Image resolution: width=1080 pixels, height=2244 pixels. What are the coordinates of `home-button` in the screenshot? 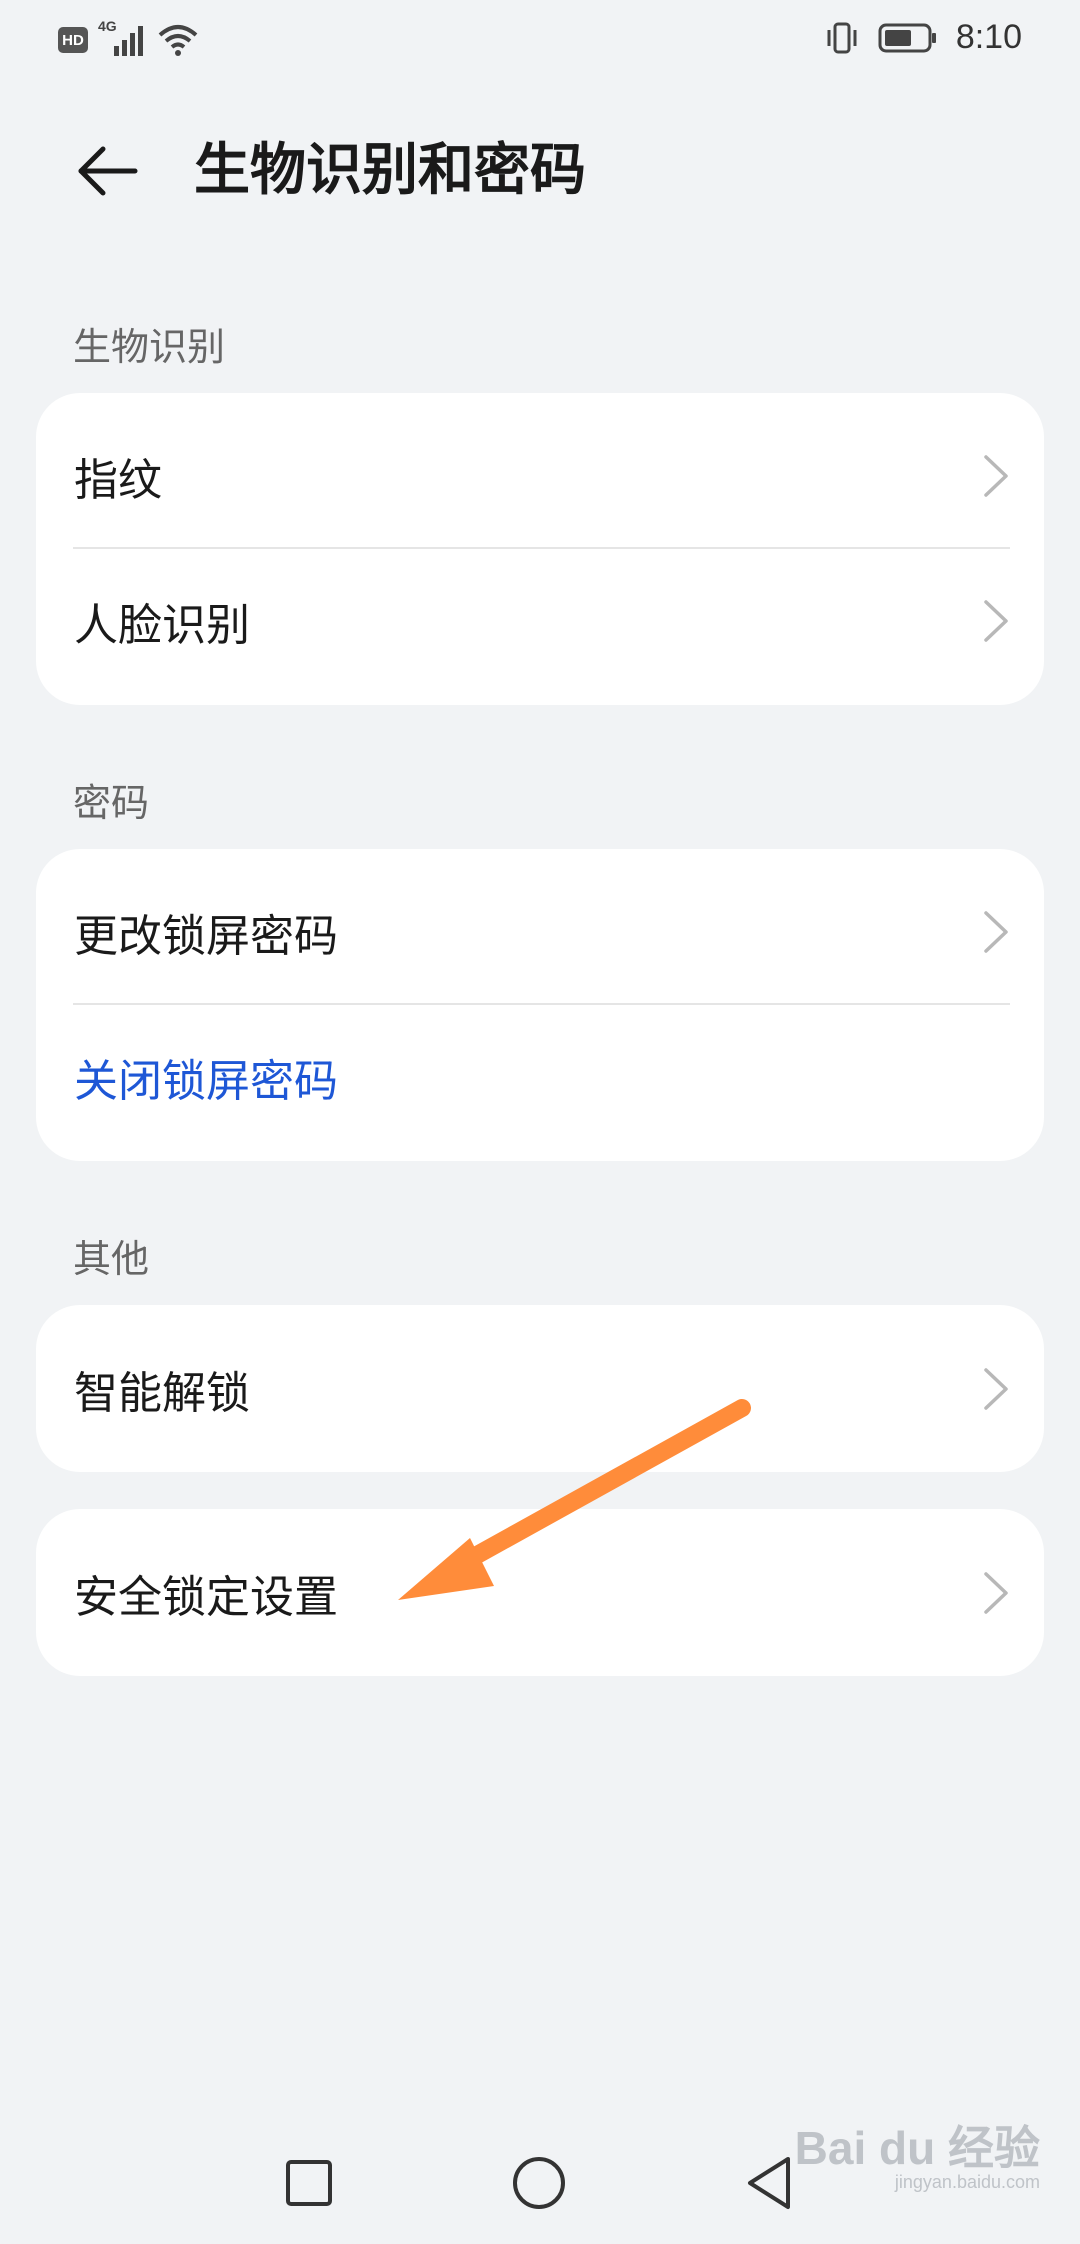 It's located at (539, 2183).